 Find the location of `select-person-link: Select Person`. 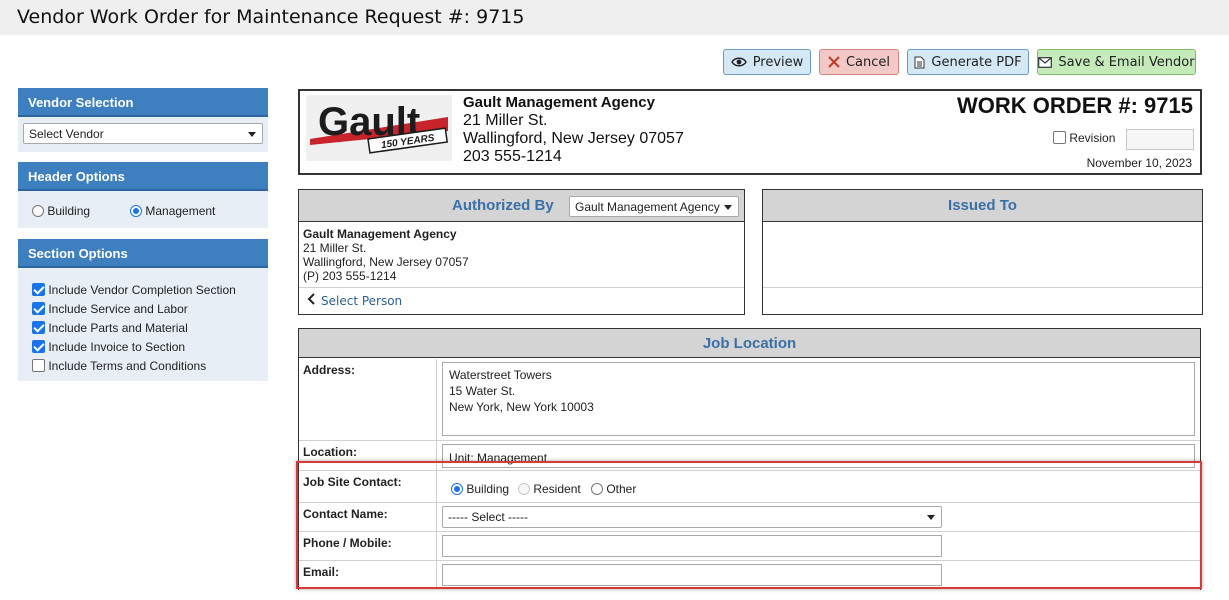

select-person-link: Select Person is located at coordinates (354, 300).